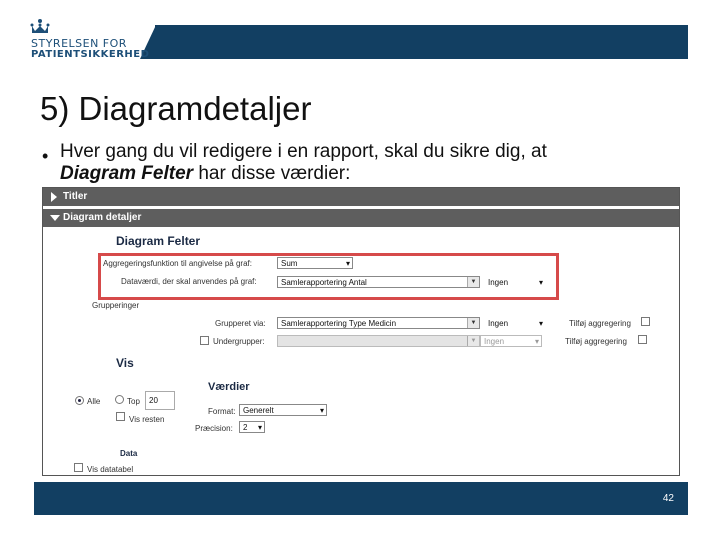 This screenshot has width=720, height=540. What do you see at coordinates (421, 42) in the screenshot?
I see `header-band` at bounding box center [421, 42].